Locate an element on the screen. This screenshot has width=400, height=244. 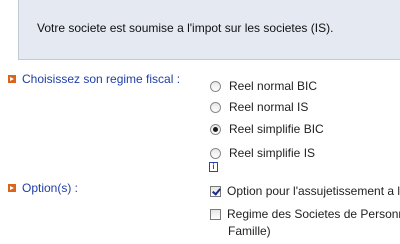
regime-label-row: Choisissez son regime fiscal : is located at coordinates (94, 79).